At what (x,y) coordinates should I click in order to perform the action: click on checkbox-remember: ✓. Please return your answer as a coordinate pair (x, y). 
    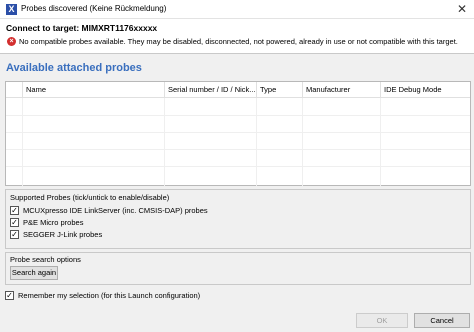
    Looking at the image, I should click on (9, 295).